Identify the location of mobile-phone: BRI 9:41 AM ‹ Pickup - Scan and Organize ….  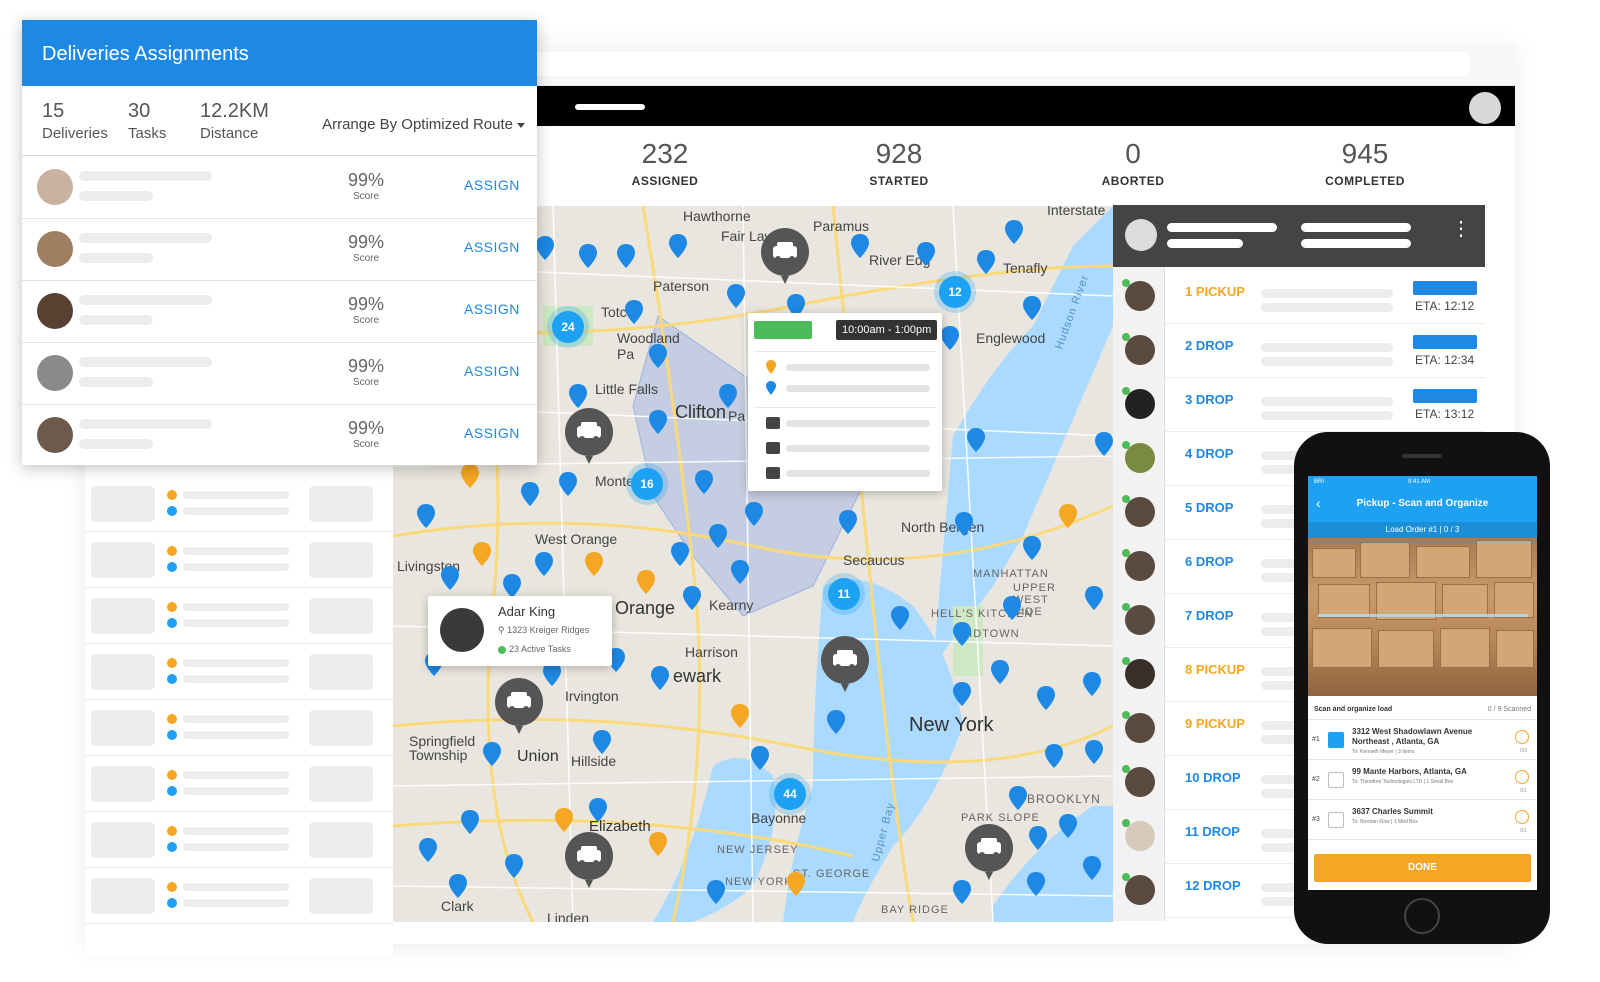
(1422, 688).